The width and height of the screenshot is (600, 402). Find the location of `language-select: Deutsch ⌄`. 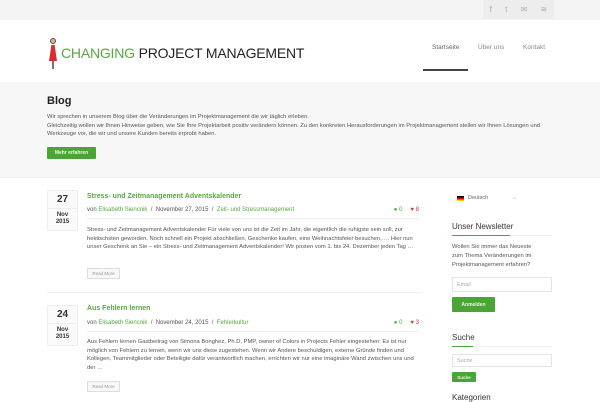

language-select: Deutsch ⌄ is located at coordinates (487, 198).